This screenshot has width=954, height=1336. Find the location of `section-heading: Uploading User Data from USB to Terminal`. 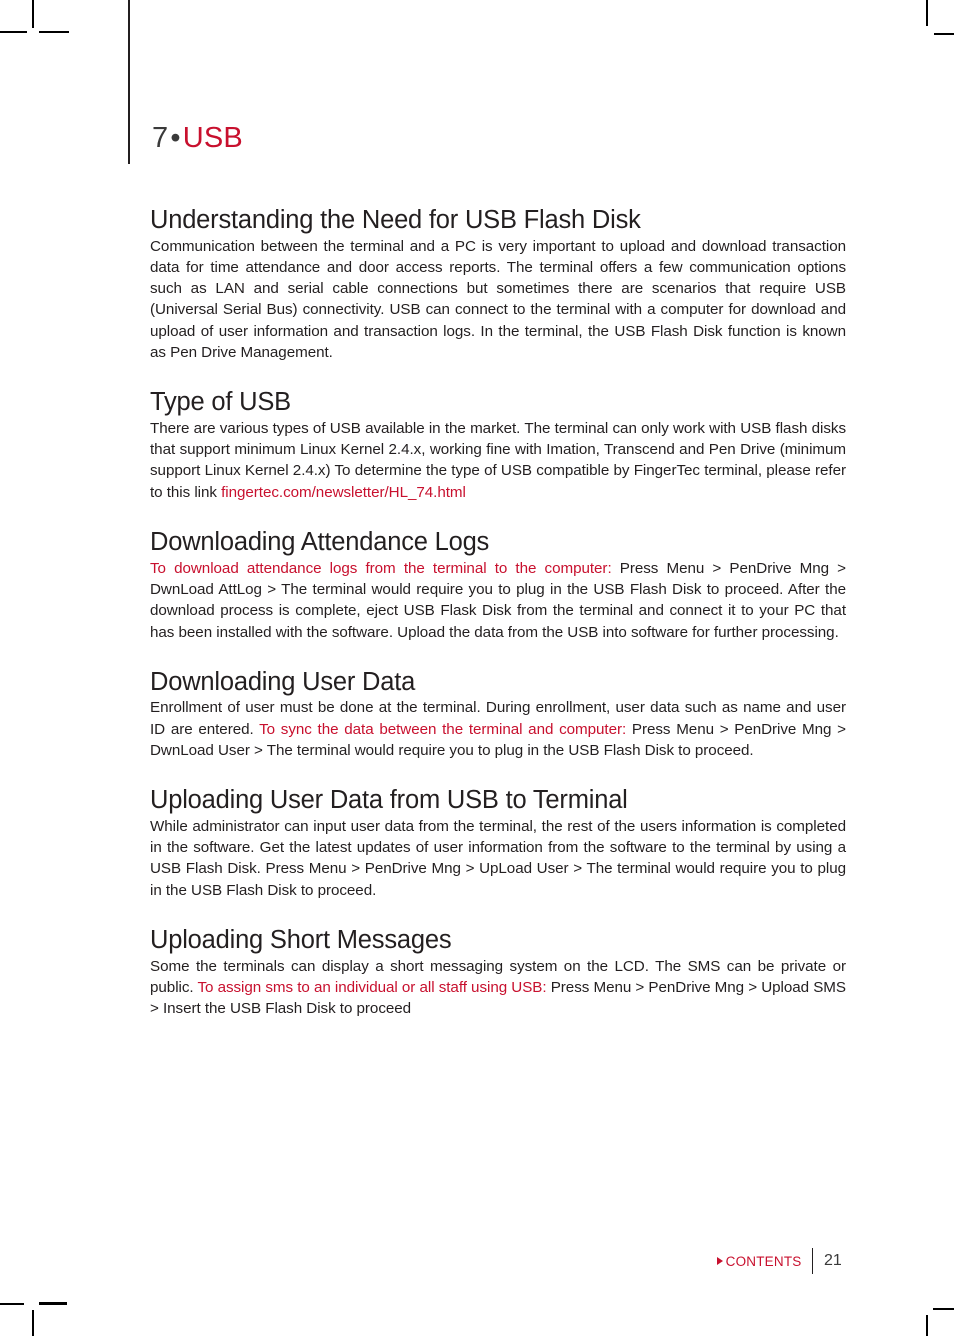

section-heading: Uploading User Data from USB to Terminal is located at coordinates (389, 800).